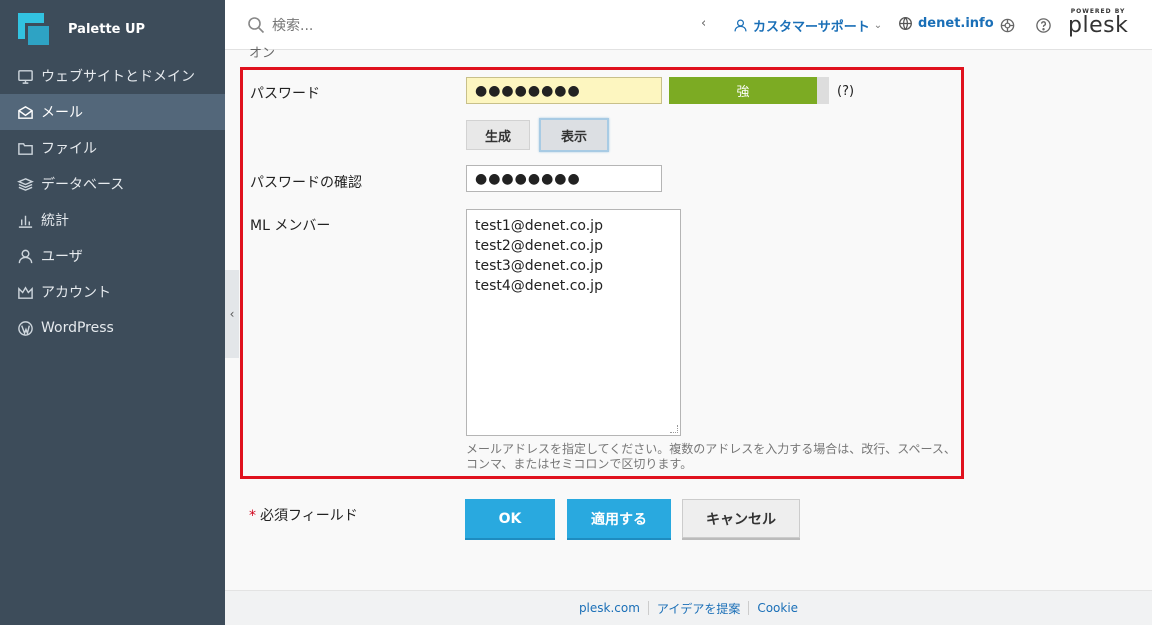 This screenshot has width=1152, height=625. I want to click on password-input: ●●●●●●●●, so click(564, 90).